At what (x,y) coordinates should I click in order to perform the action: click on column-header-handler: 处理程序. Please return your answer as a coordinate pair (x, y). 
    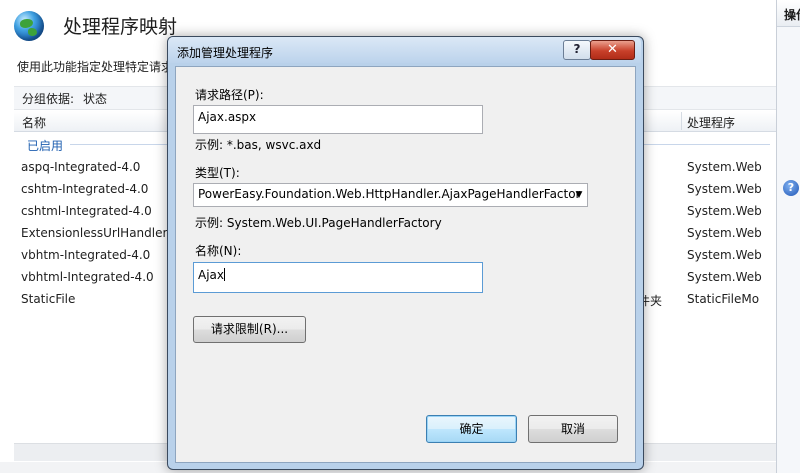
    Looking at the image, I should click on (711, 122).